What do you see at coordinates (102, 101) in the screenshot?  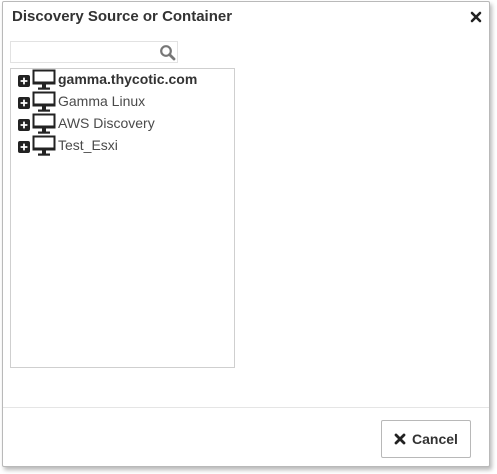 I see `tree-item-label: Gamma Linux` at bounding box center [102, 101].